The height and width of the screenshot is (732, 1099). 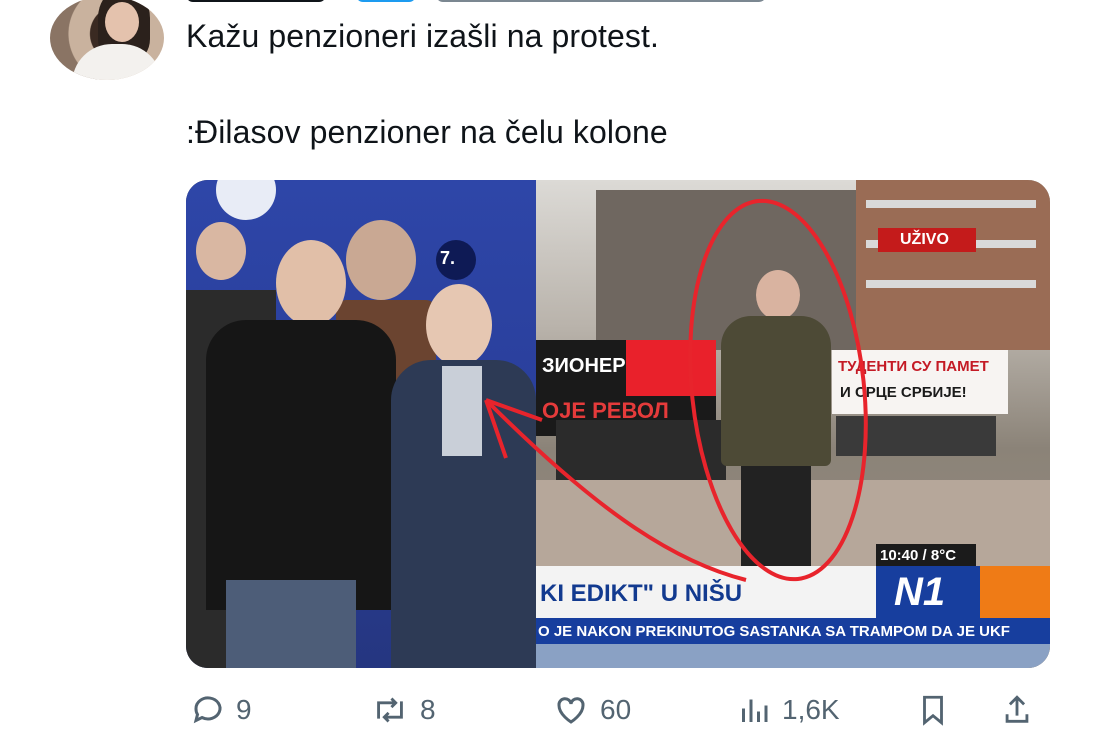 I want to click on views-count: 1,6K, so click(x=811, y=709).